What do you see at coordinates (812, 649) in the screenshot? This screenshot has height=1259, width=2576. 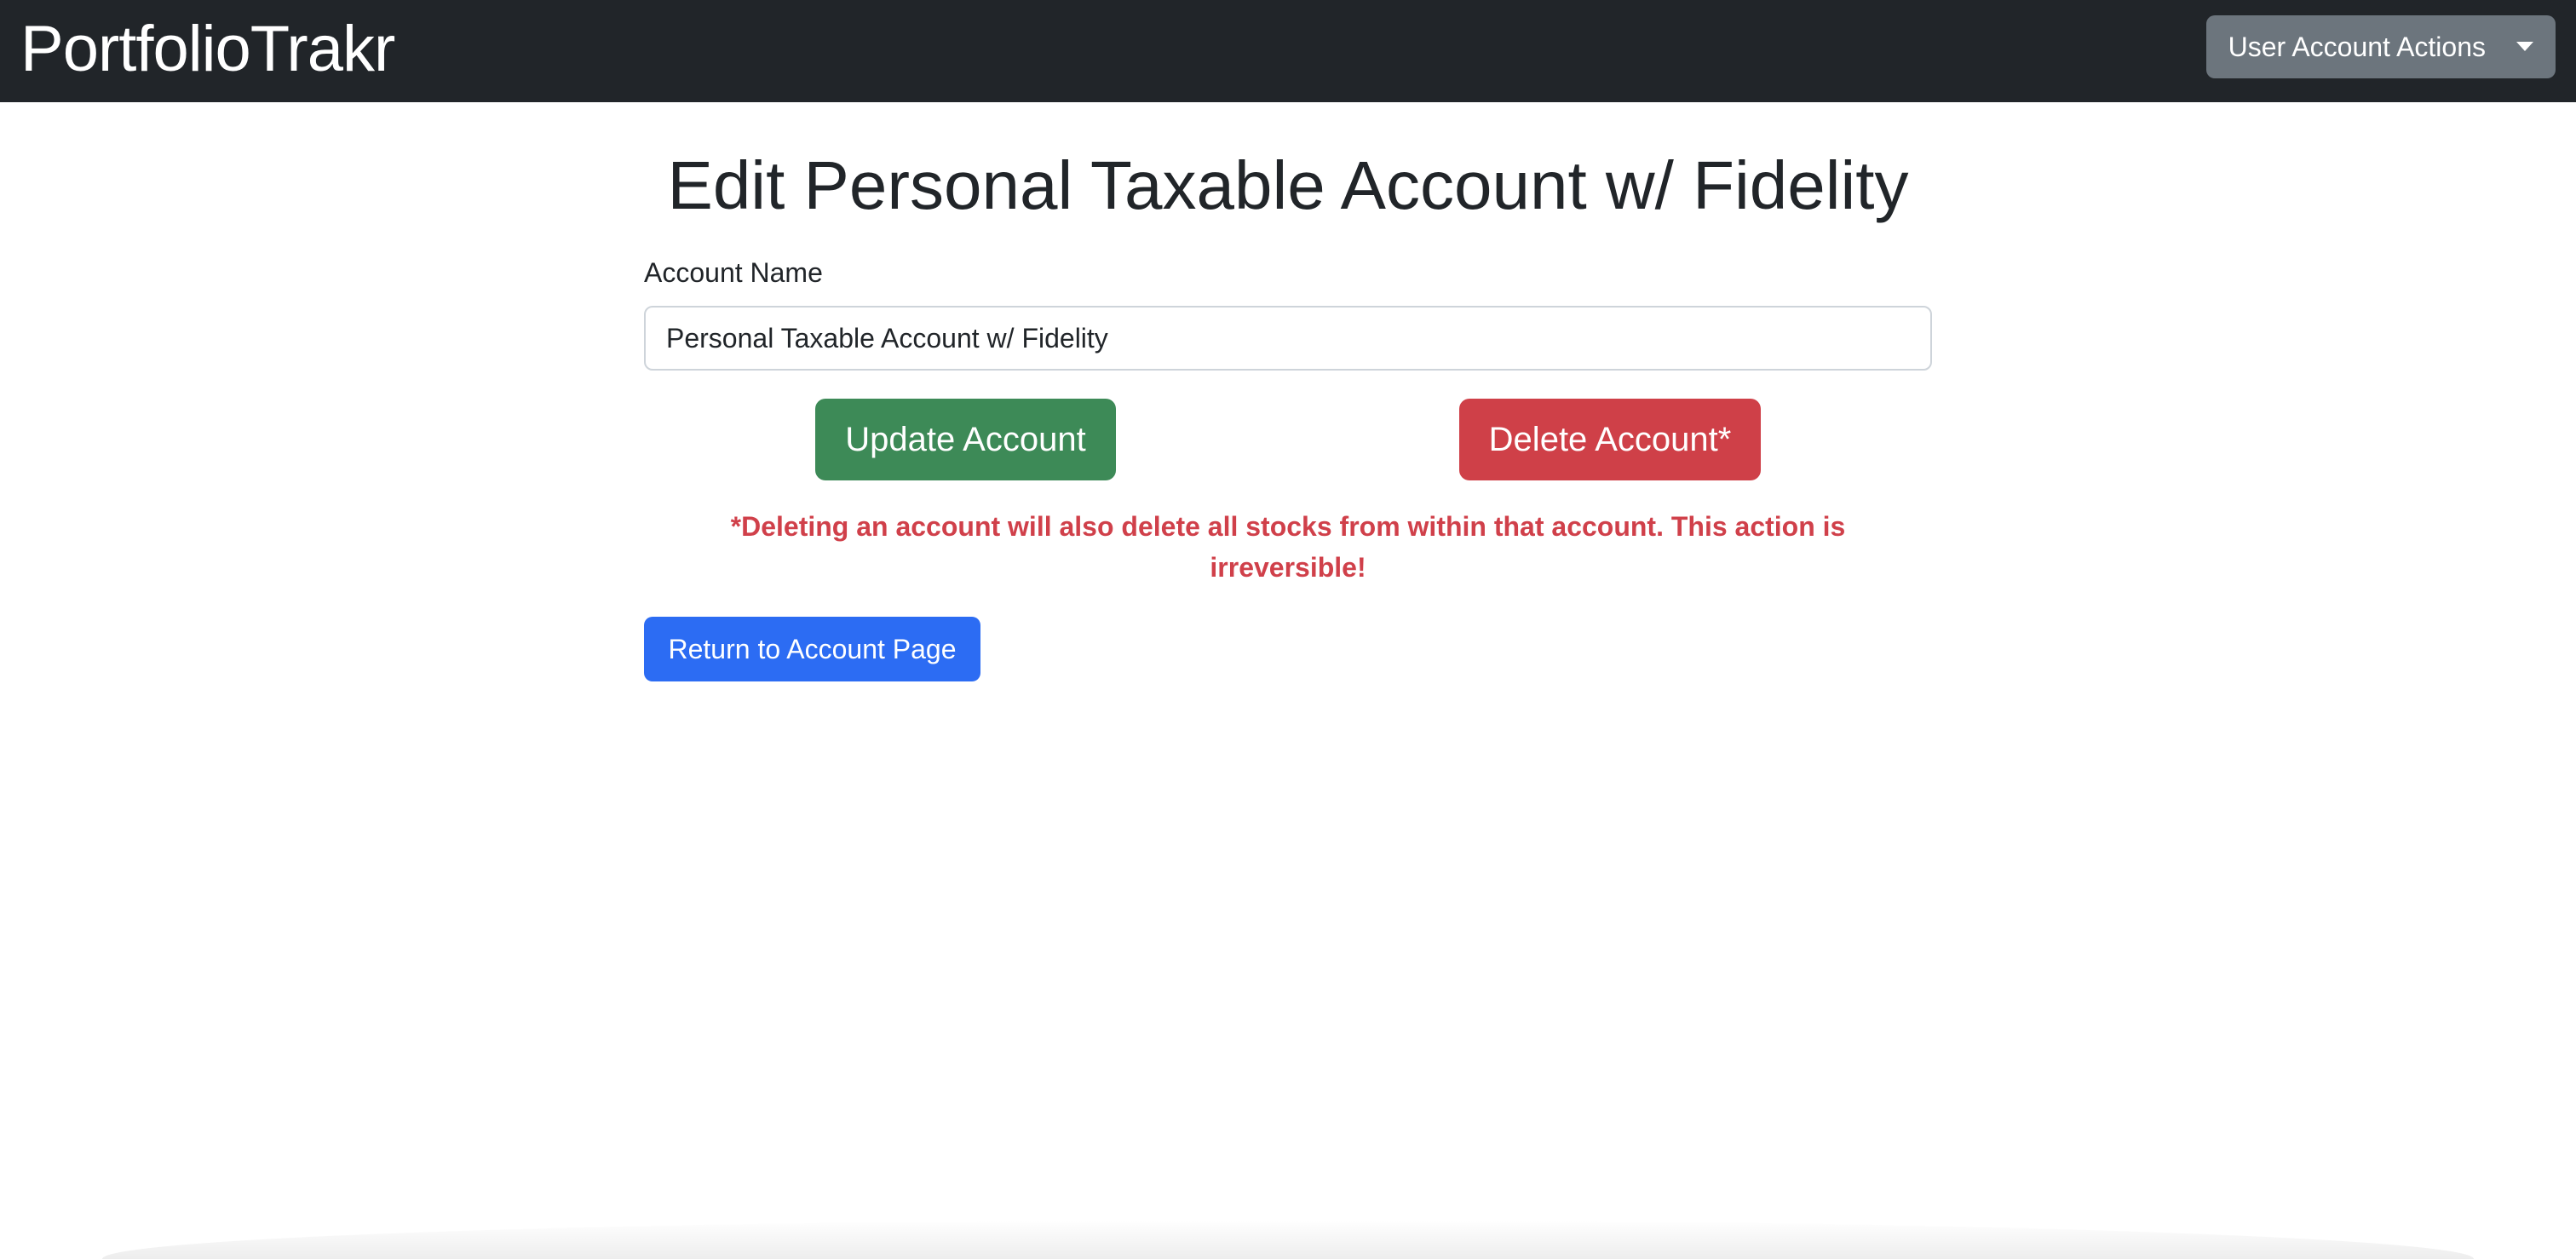 I see `return-to-account-page-button: Return to Account Page` at bounding box center [812, 649].